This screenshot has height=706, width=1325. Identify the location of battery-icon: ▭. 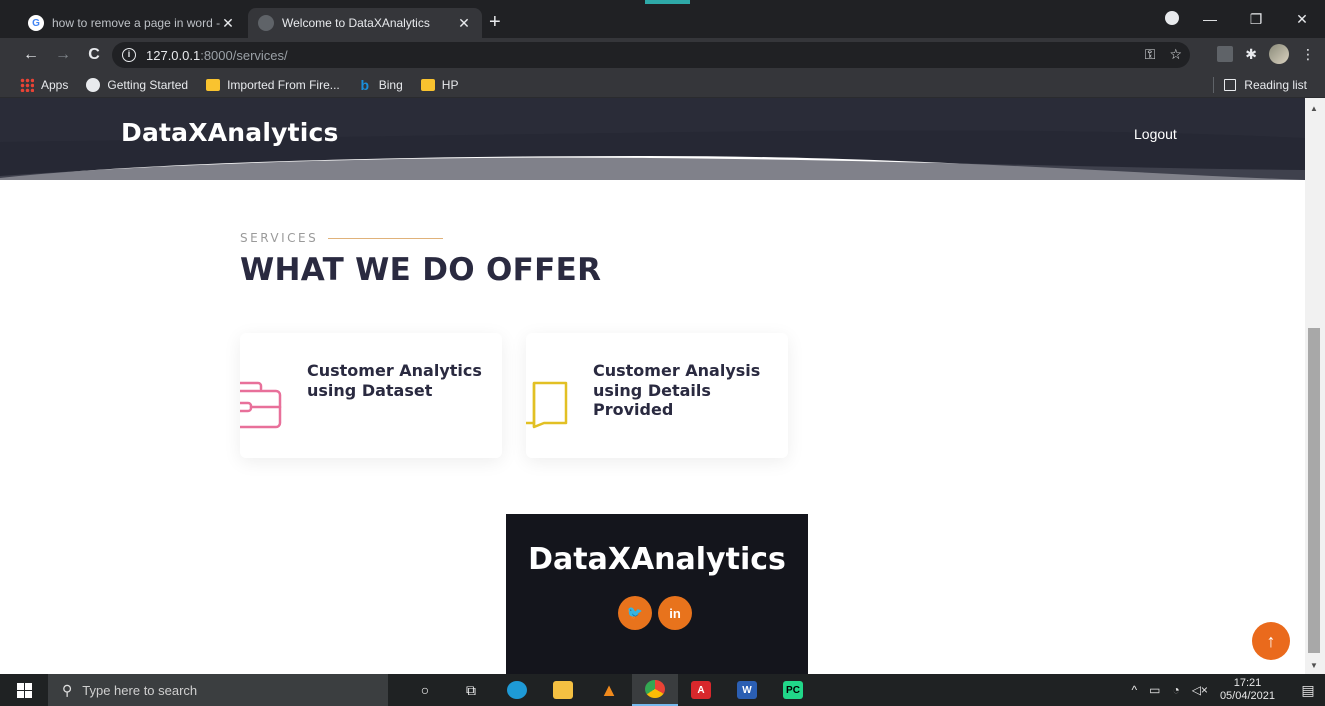
(1154, 690).